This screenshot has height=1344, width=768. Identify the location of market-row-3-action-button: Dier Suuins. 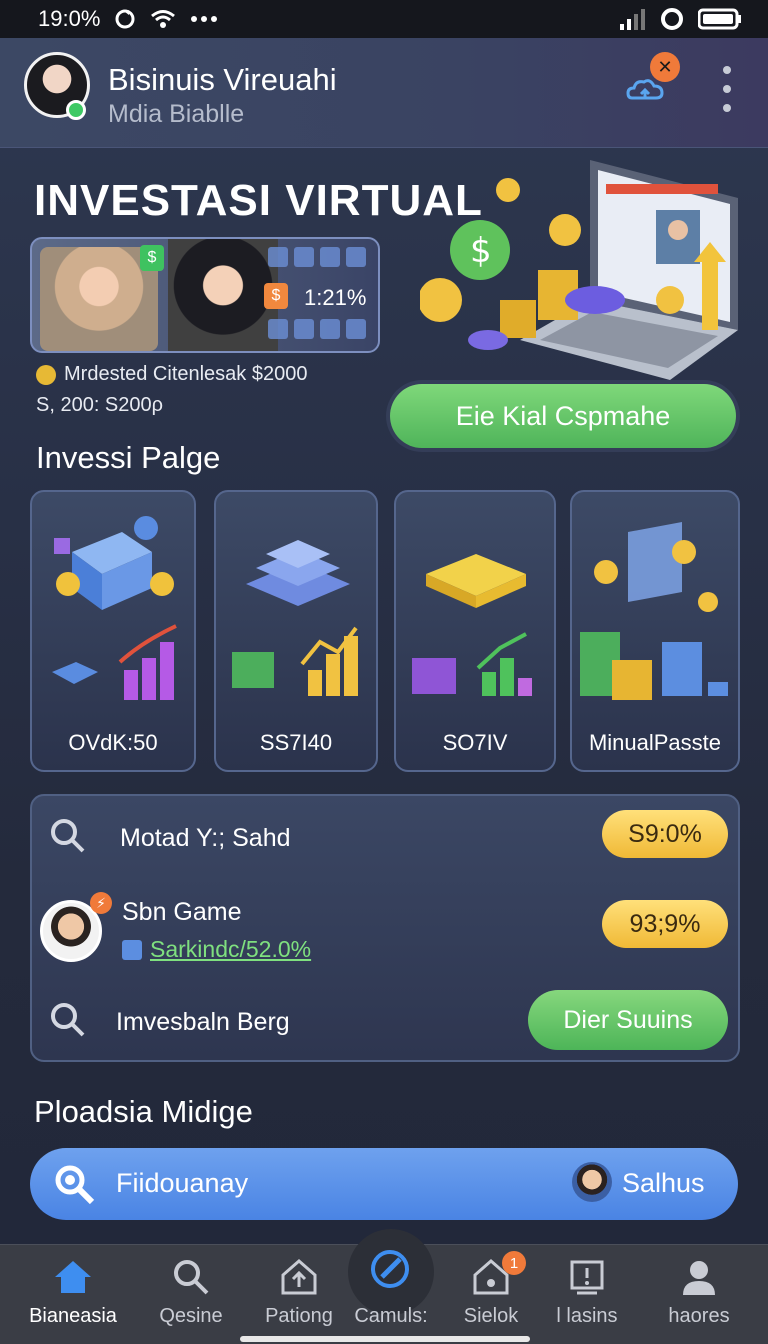
(628, 1020).